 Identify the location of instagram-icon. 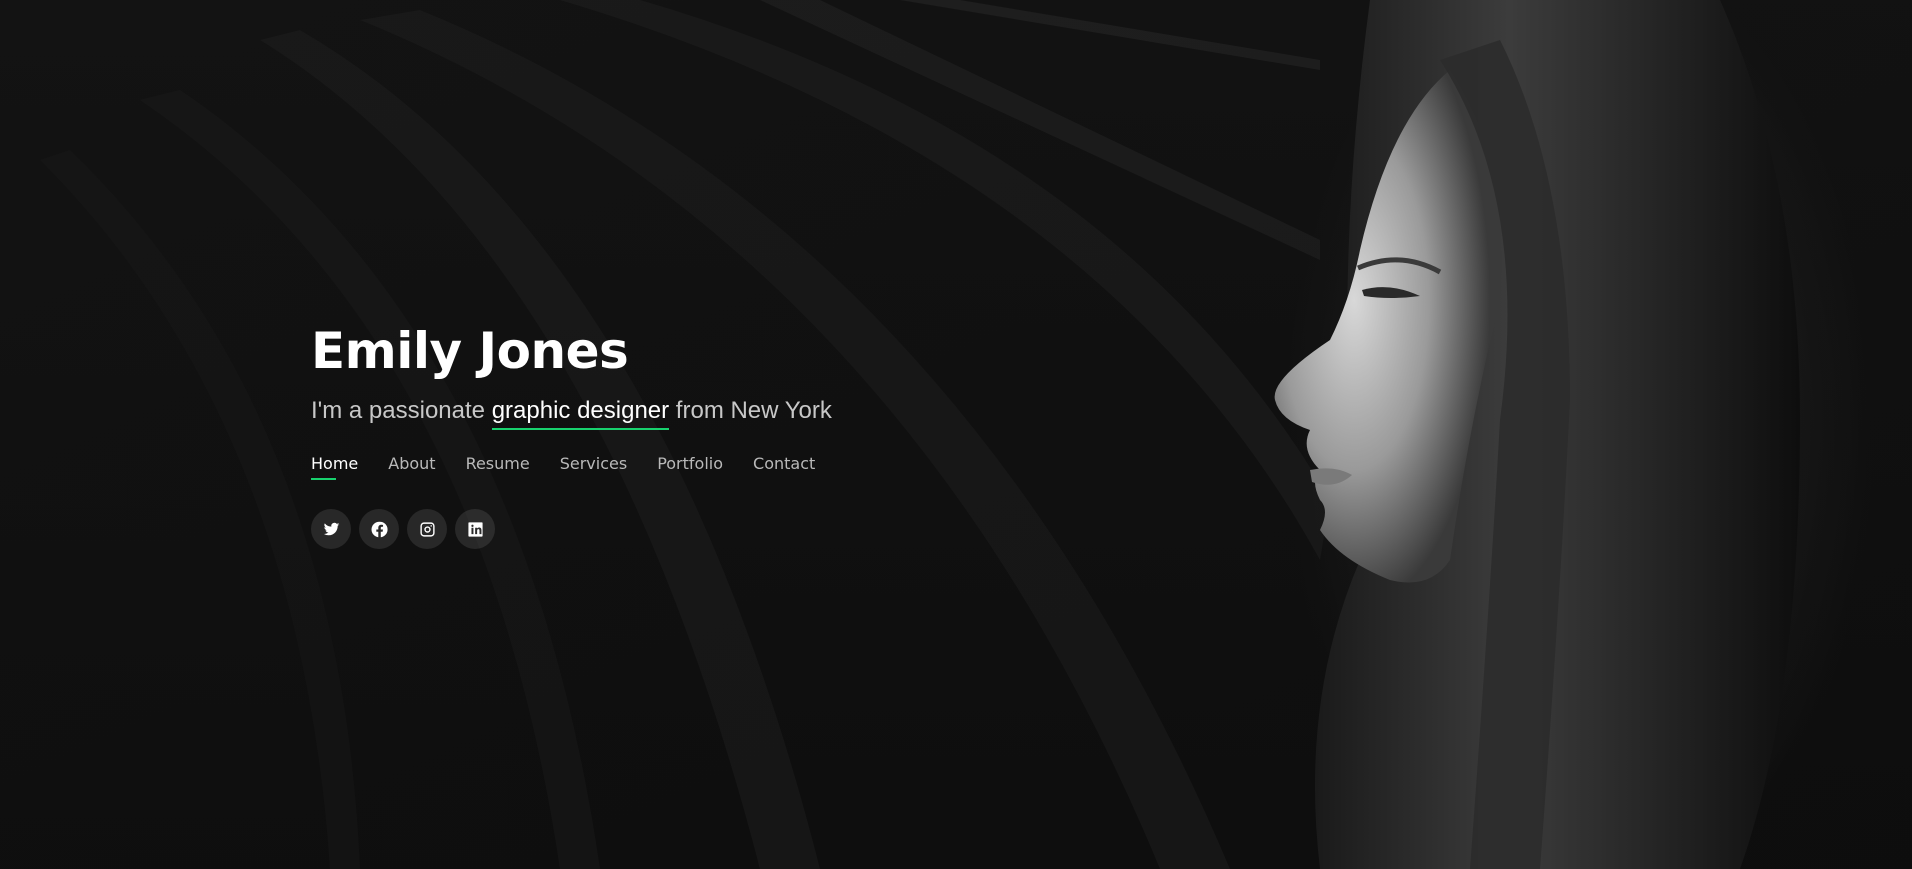
(427, 529).